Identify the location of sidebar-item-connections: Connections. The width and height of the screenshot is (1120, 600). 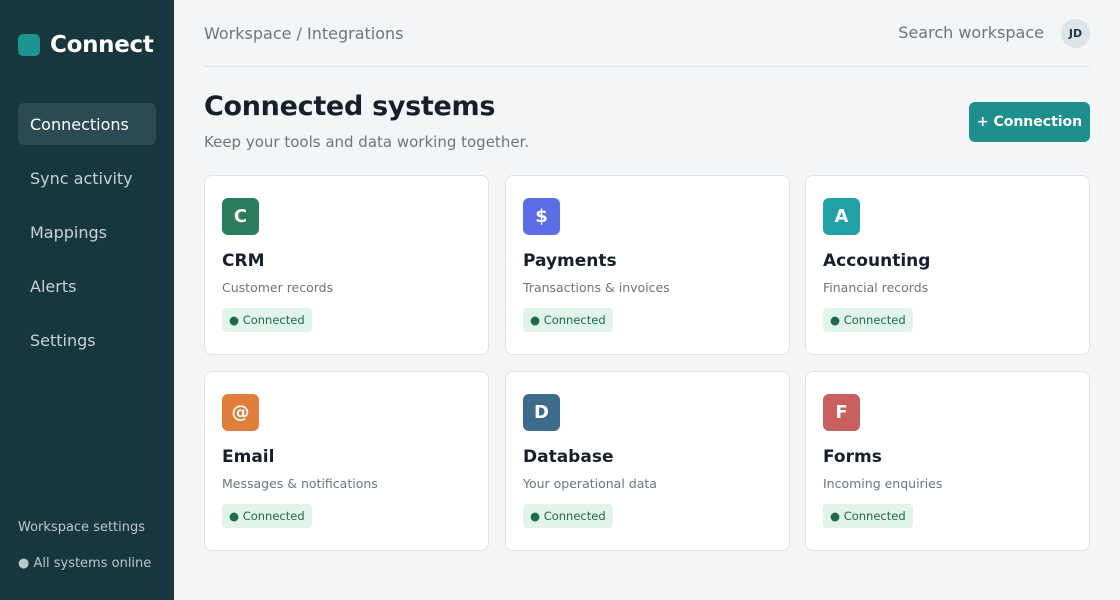
(87, 124).